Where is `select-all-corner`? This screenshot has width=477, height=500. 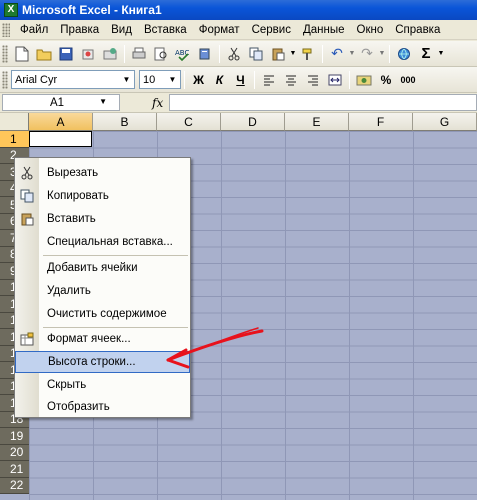 select-all-corner is located at coordinates (14, 122).